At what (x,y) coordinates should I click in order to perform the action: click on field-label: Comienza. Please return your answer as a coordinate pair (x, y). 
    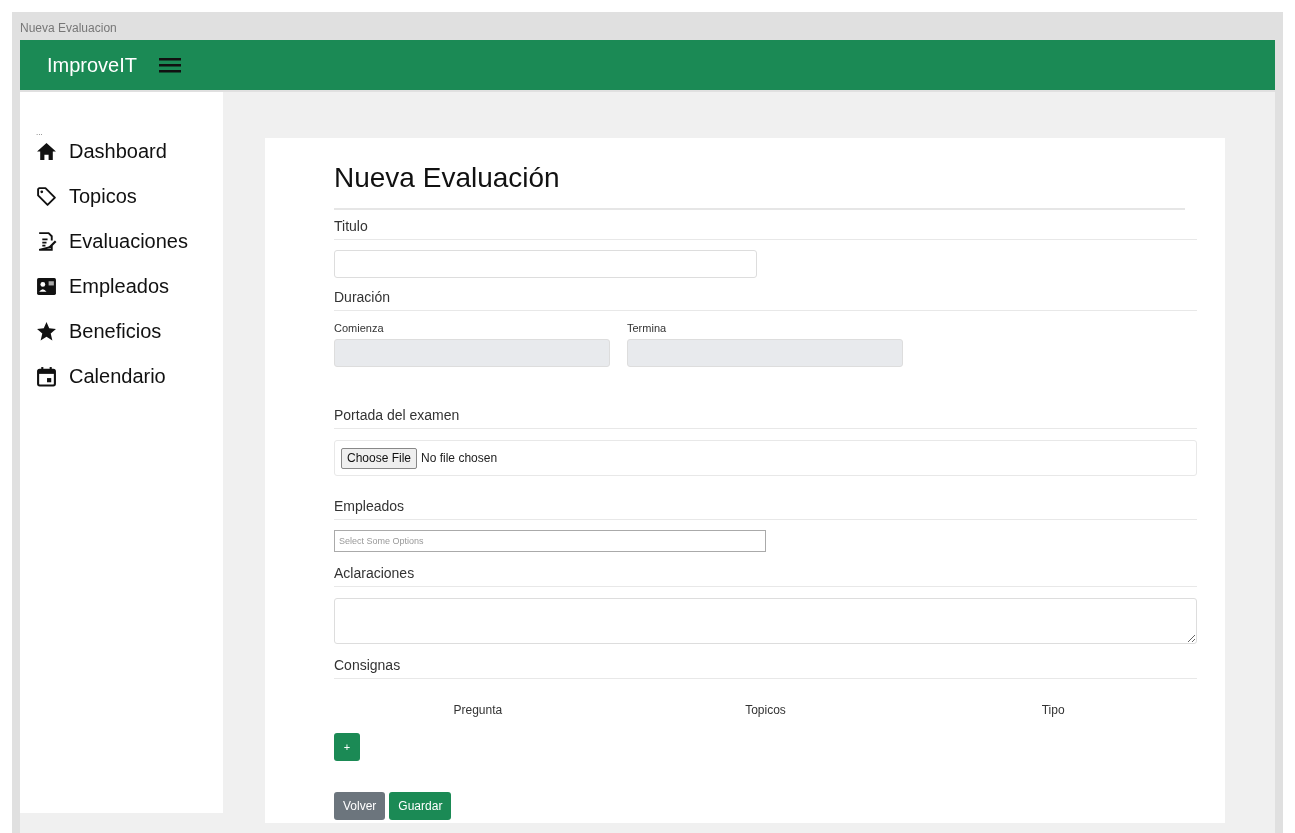
    Looking at the image, I should click on (359, 328).